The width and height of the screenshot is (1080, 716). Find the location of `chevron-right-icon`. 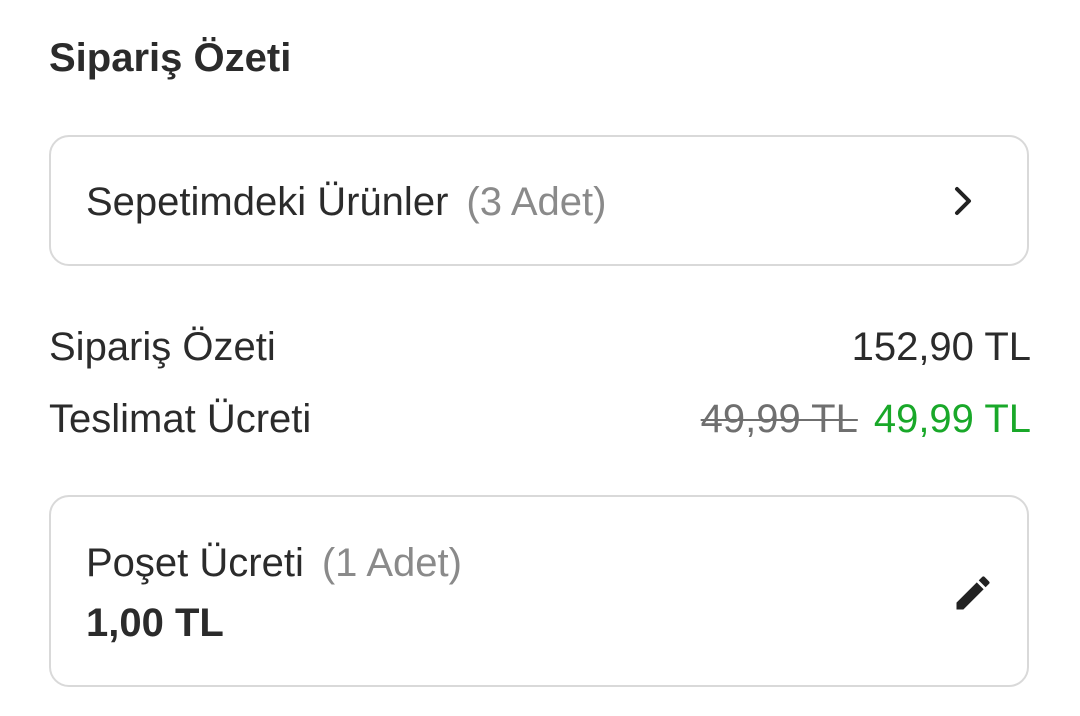

chevron-right-icon is located at coordinates (963, 201).